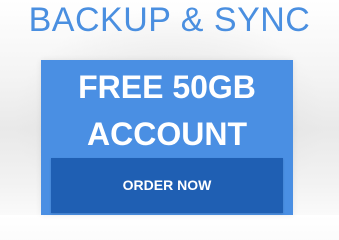  What do you see at coordinates (167, 134) in the screenshot?
I see `promo-headline-line2: ACCOUNT` at bounding box center [167, 134].